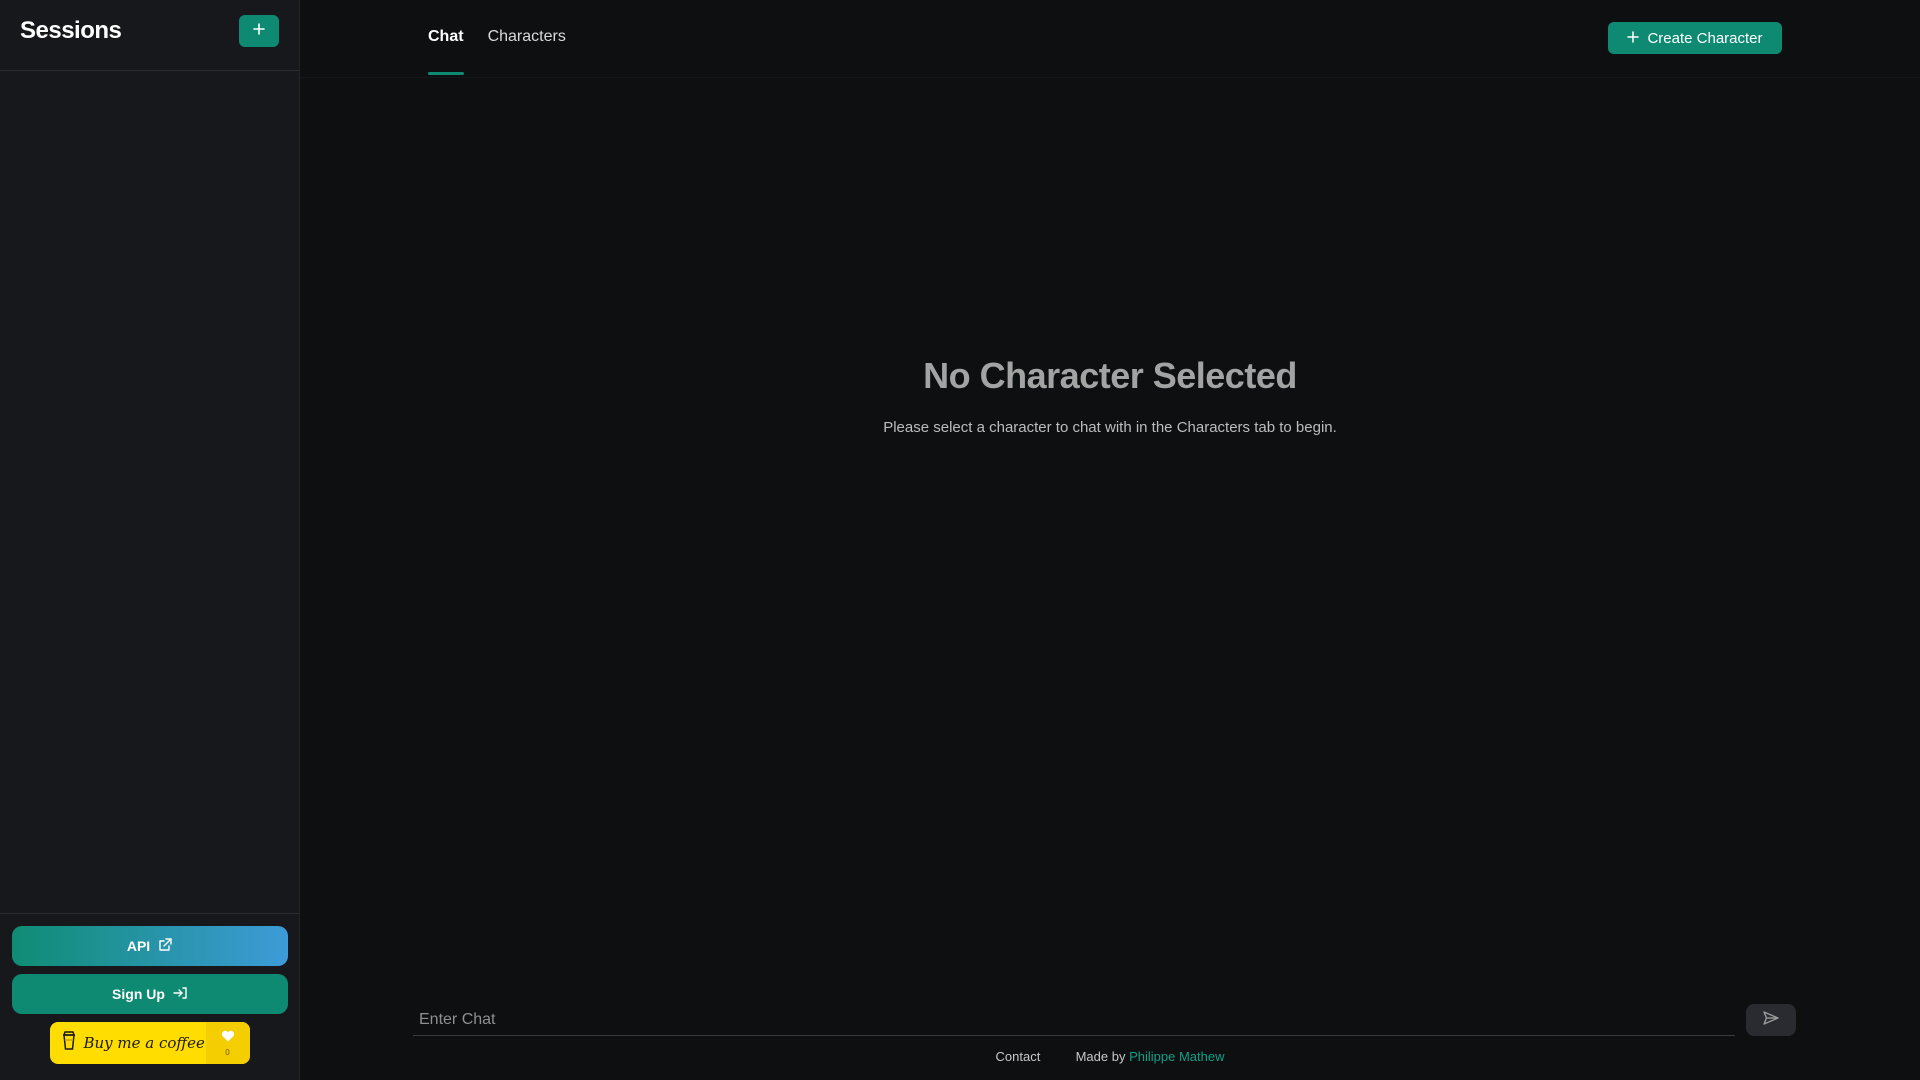  What do you see at coordinates (149, 35) in the screenshot?
I see `sidebar-header: Sessions` at bounding box center [149, 35].